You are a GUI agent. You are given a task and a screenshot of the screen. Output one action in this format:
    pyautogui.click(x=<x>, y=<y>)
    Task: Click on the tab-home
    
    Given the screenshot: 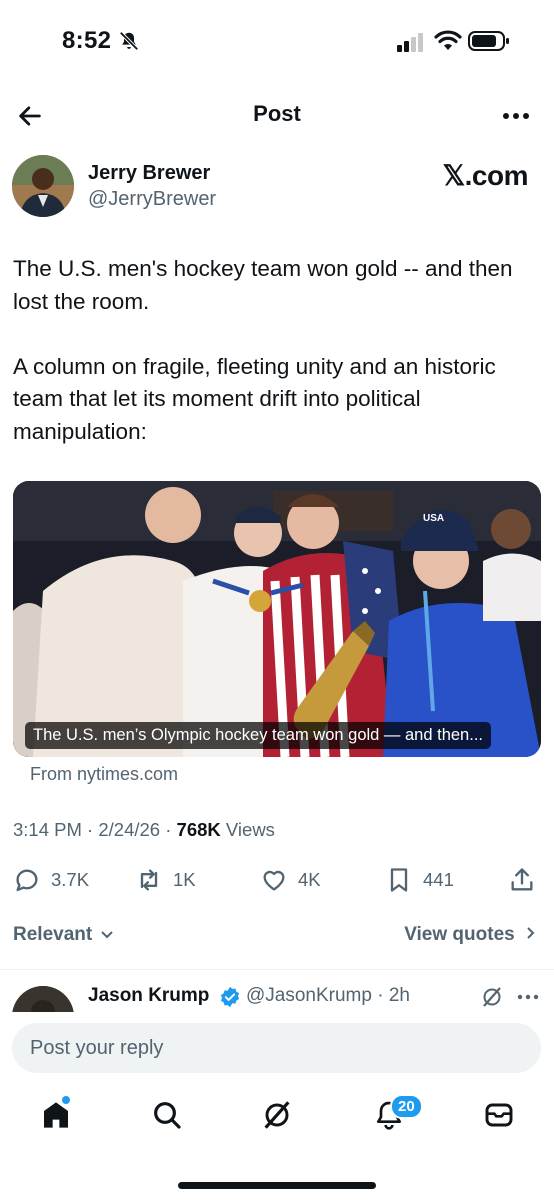 What is the action you would take?
    pyautogui.click(x=56, y=1115)
    